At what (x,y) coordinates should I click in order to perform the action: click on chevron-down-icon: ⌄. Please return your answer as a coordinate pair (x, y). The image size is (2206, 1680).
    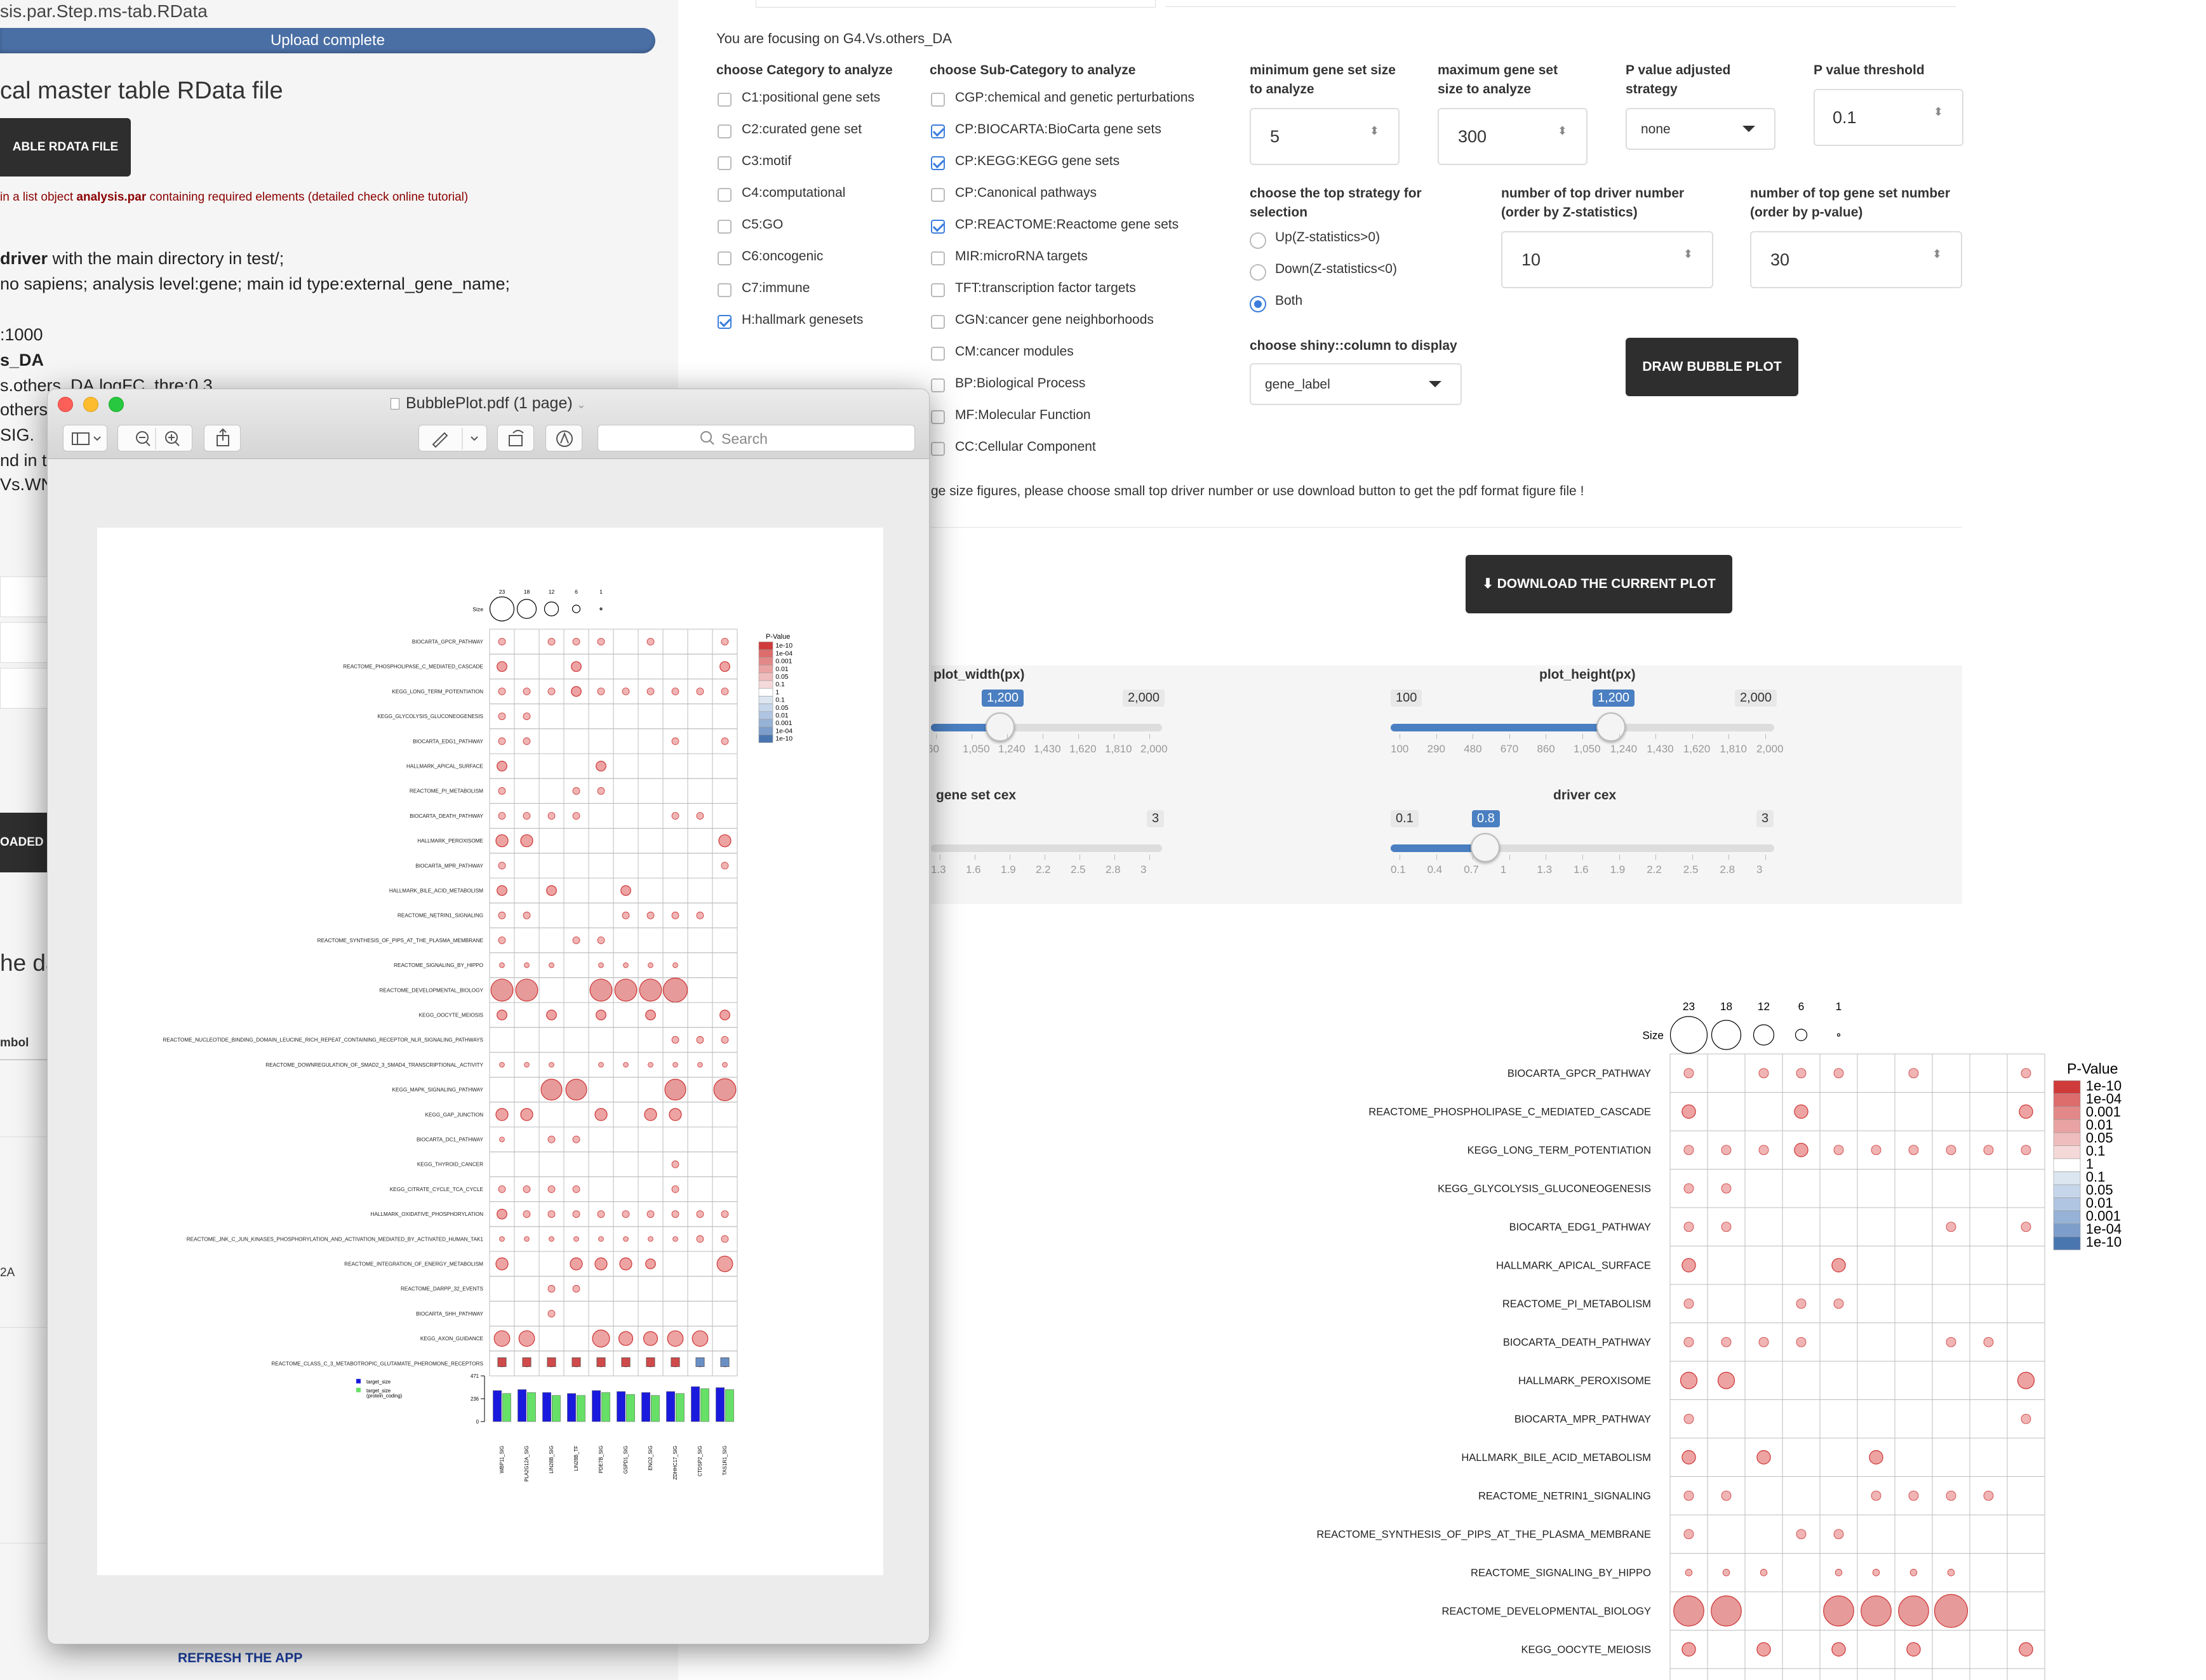
    Looking at the image, I should click on (581, 404).